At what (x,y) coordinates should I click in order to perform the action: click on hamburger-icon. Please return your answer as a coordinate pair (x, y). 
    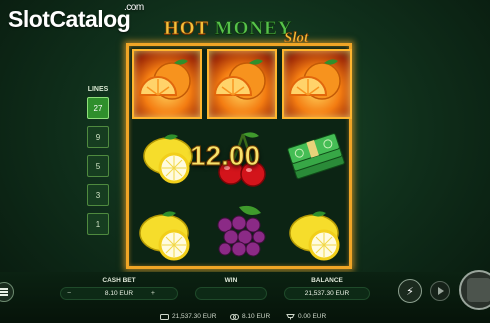
    Looking at the image, I should click on (4, 292).